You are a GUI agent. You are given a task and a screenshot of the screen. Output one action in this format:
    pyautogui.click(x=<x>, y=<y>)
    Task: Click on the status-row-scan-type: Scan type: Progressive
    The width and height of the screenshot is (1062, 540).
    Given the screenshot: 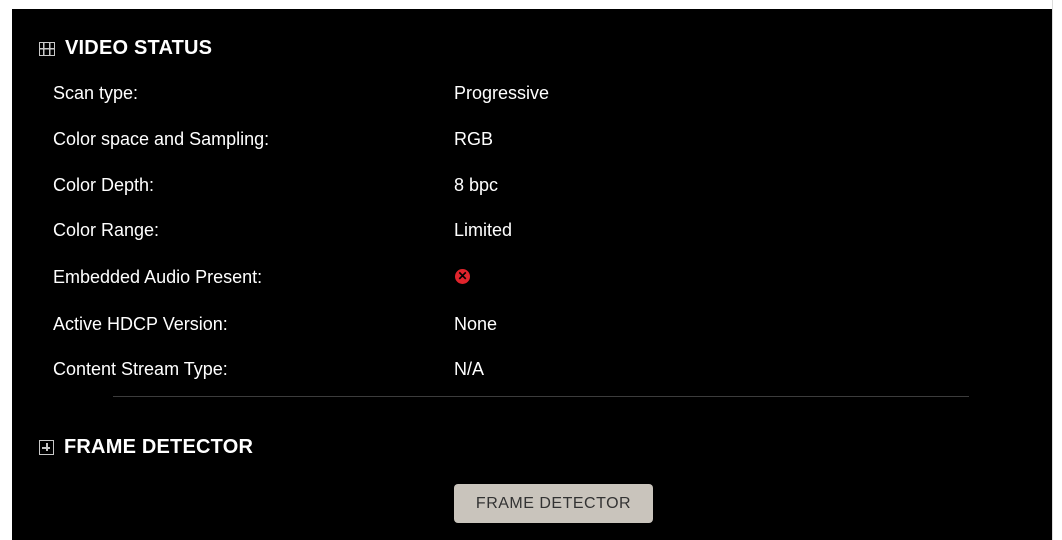 What is the action you would take?
    pyautogui.click(x=403, y=93)
    